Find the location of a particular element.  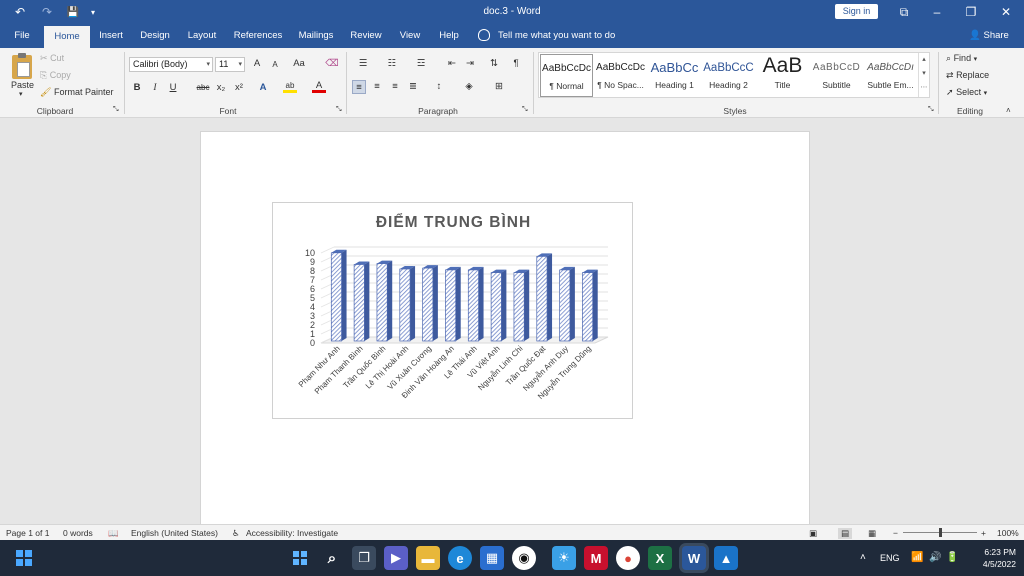

start-icon is located at coordinates (300, 558).